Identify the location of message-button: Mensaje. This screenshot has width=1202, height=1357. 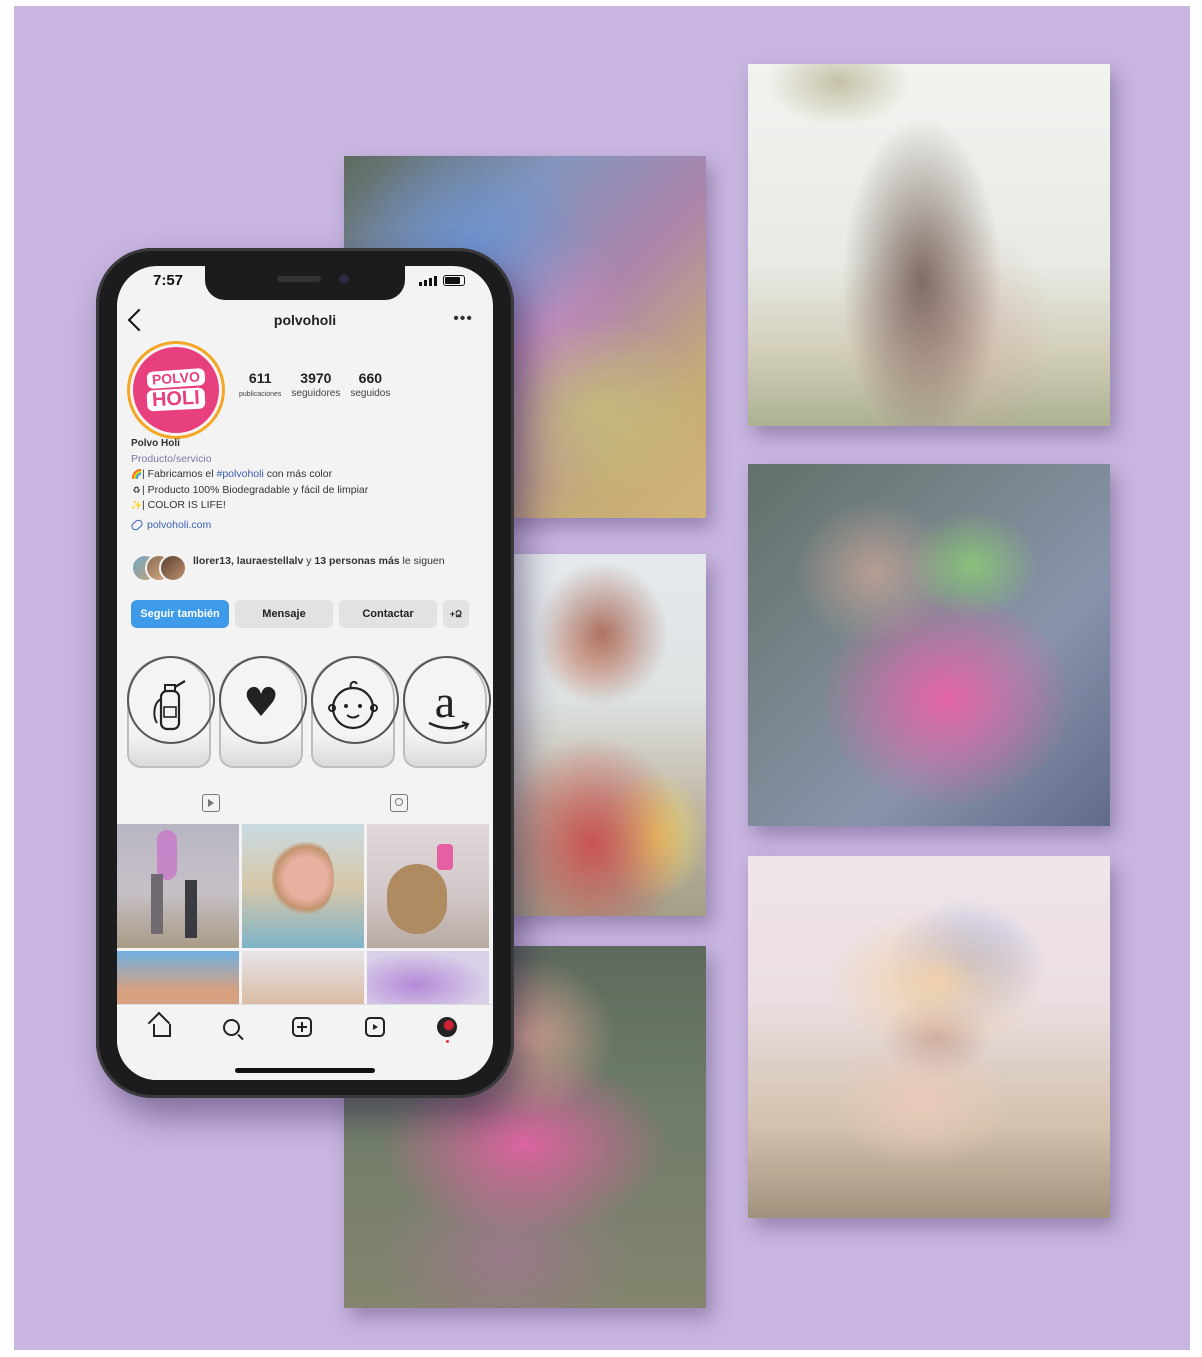
(284, 614).